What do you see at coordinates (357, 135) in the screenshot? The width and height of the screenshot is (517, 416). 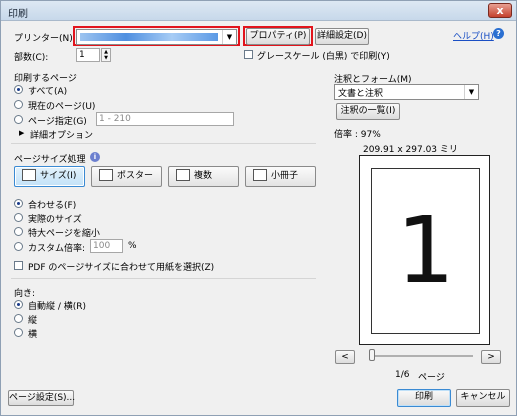 I see `preview-scale: 倍率 : 97%` at bounding box center [357, 135].